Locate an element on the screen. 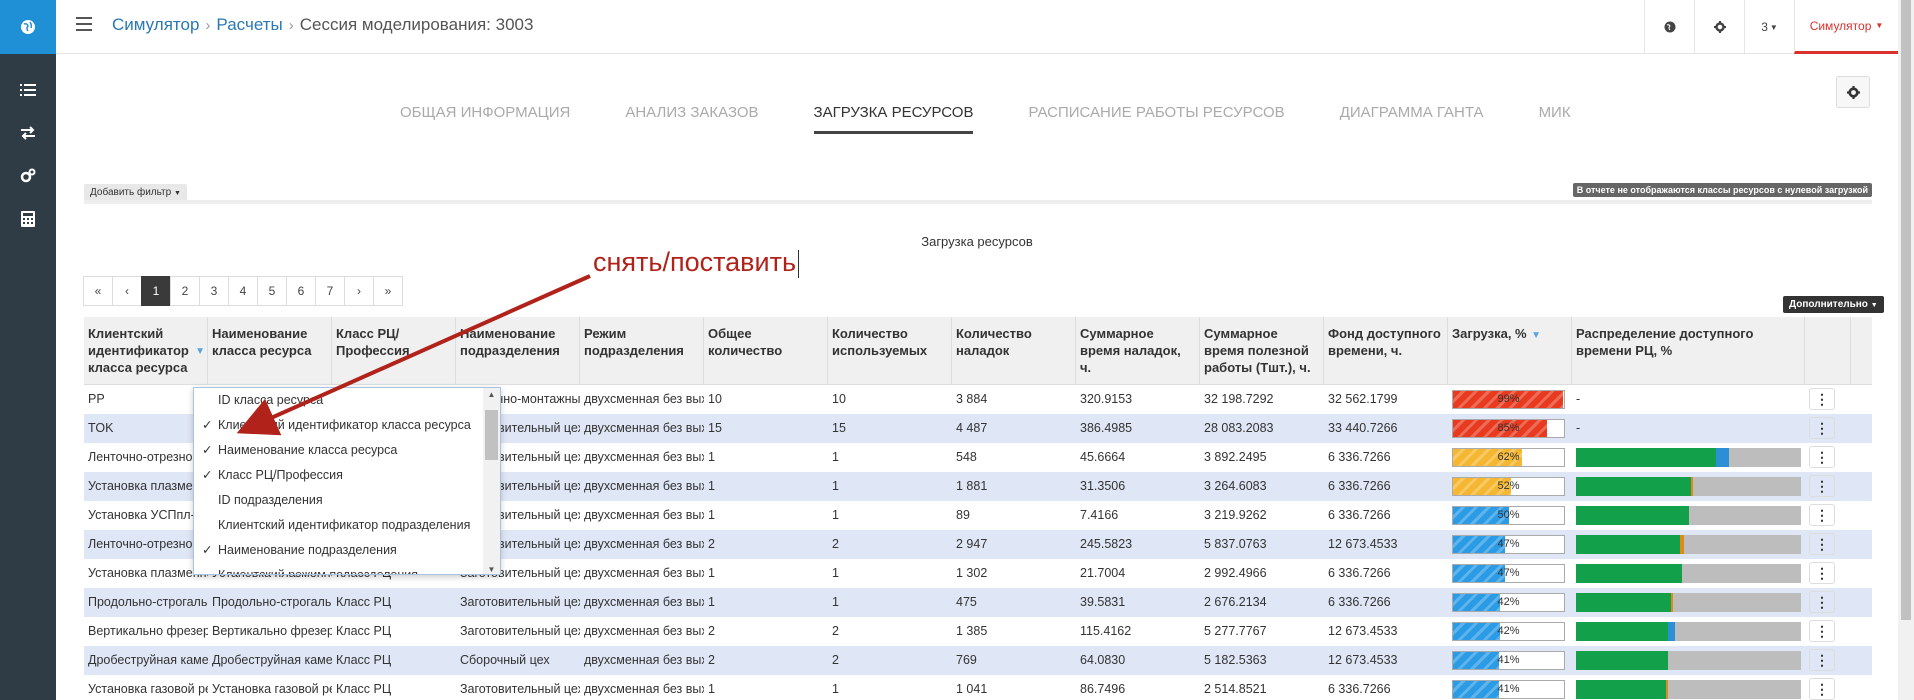 The height and width of the screenshot is (700, 1914). table-cell: 4 487 is located at coordinates (972, 428).